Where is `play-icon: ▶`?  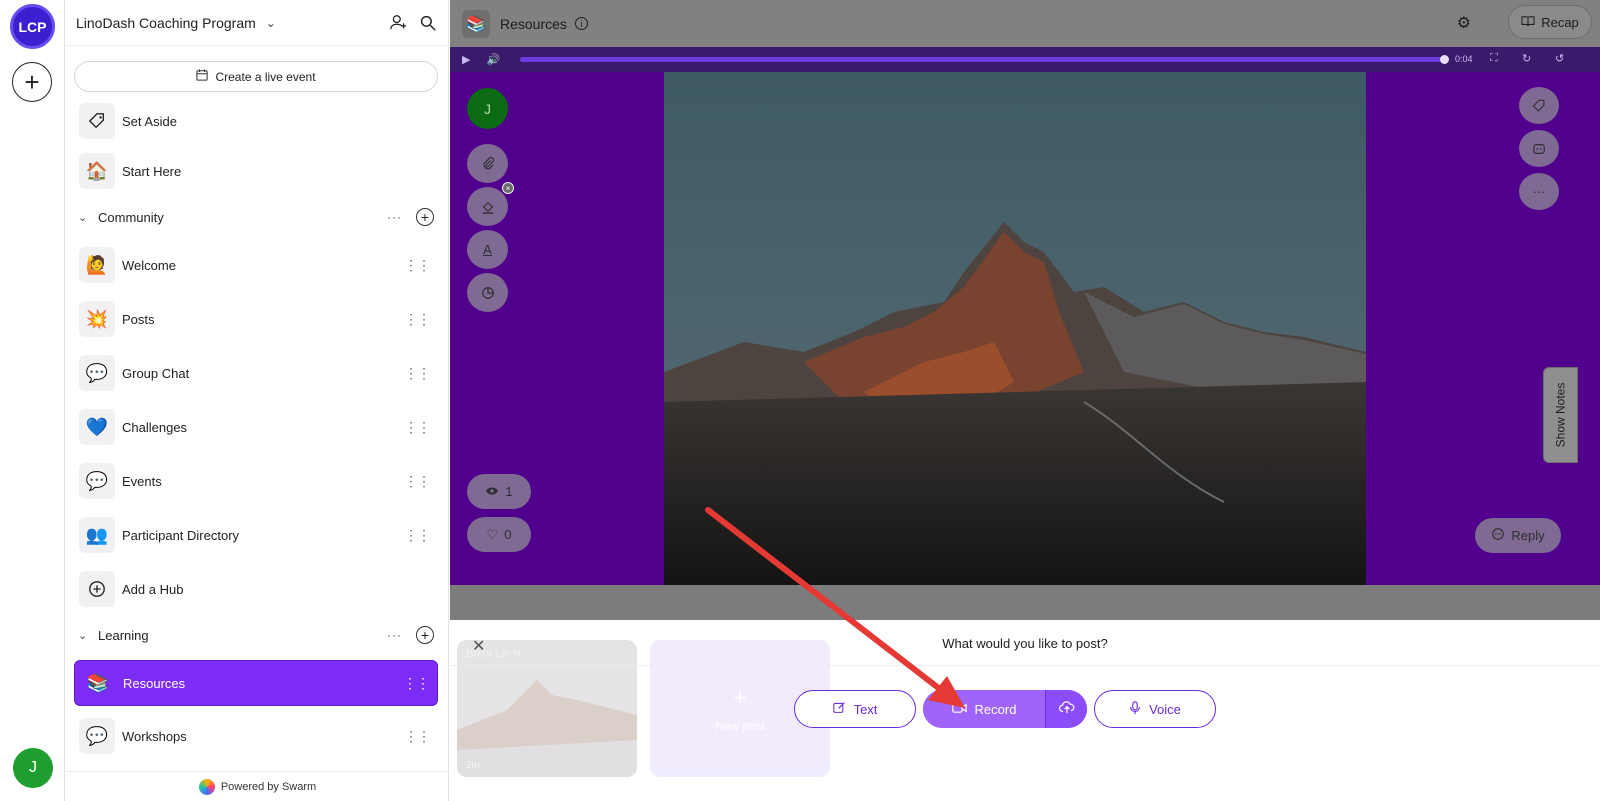 play-icon: ▶ is located at coordinates (466, 59).